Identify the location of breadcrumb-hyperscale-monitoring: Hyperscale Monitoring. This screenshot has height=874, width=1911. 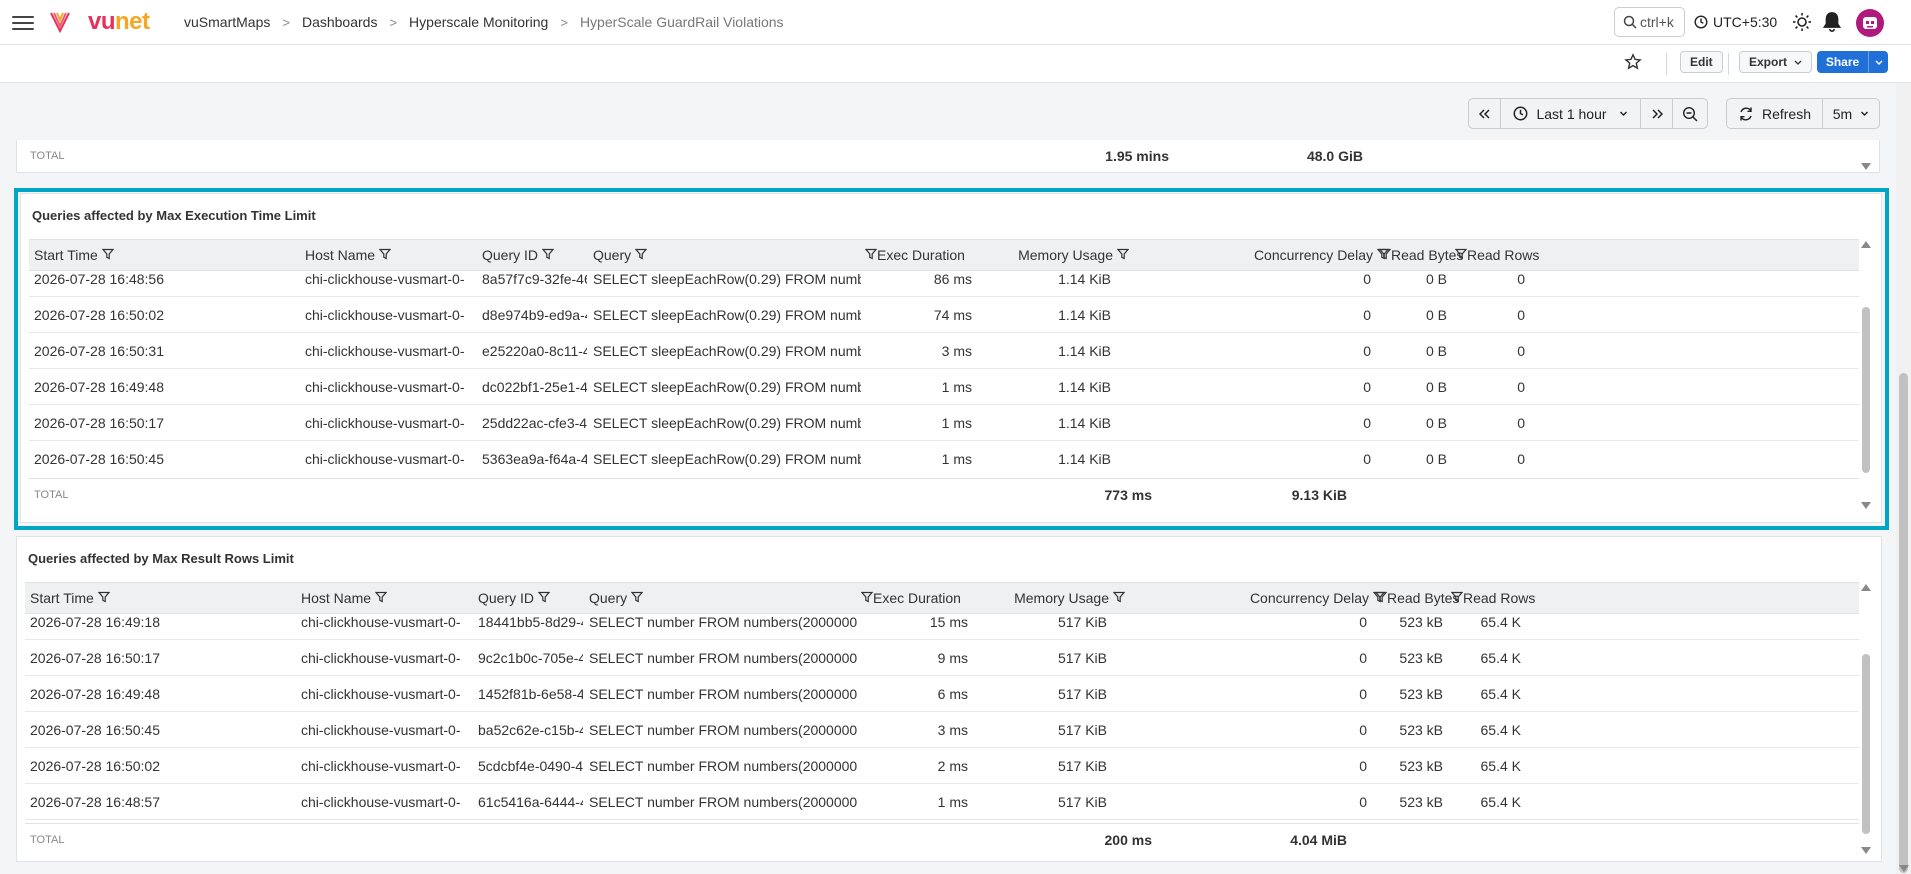
(478, 22).